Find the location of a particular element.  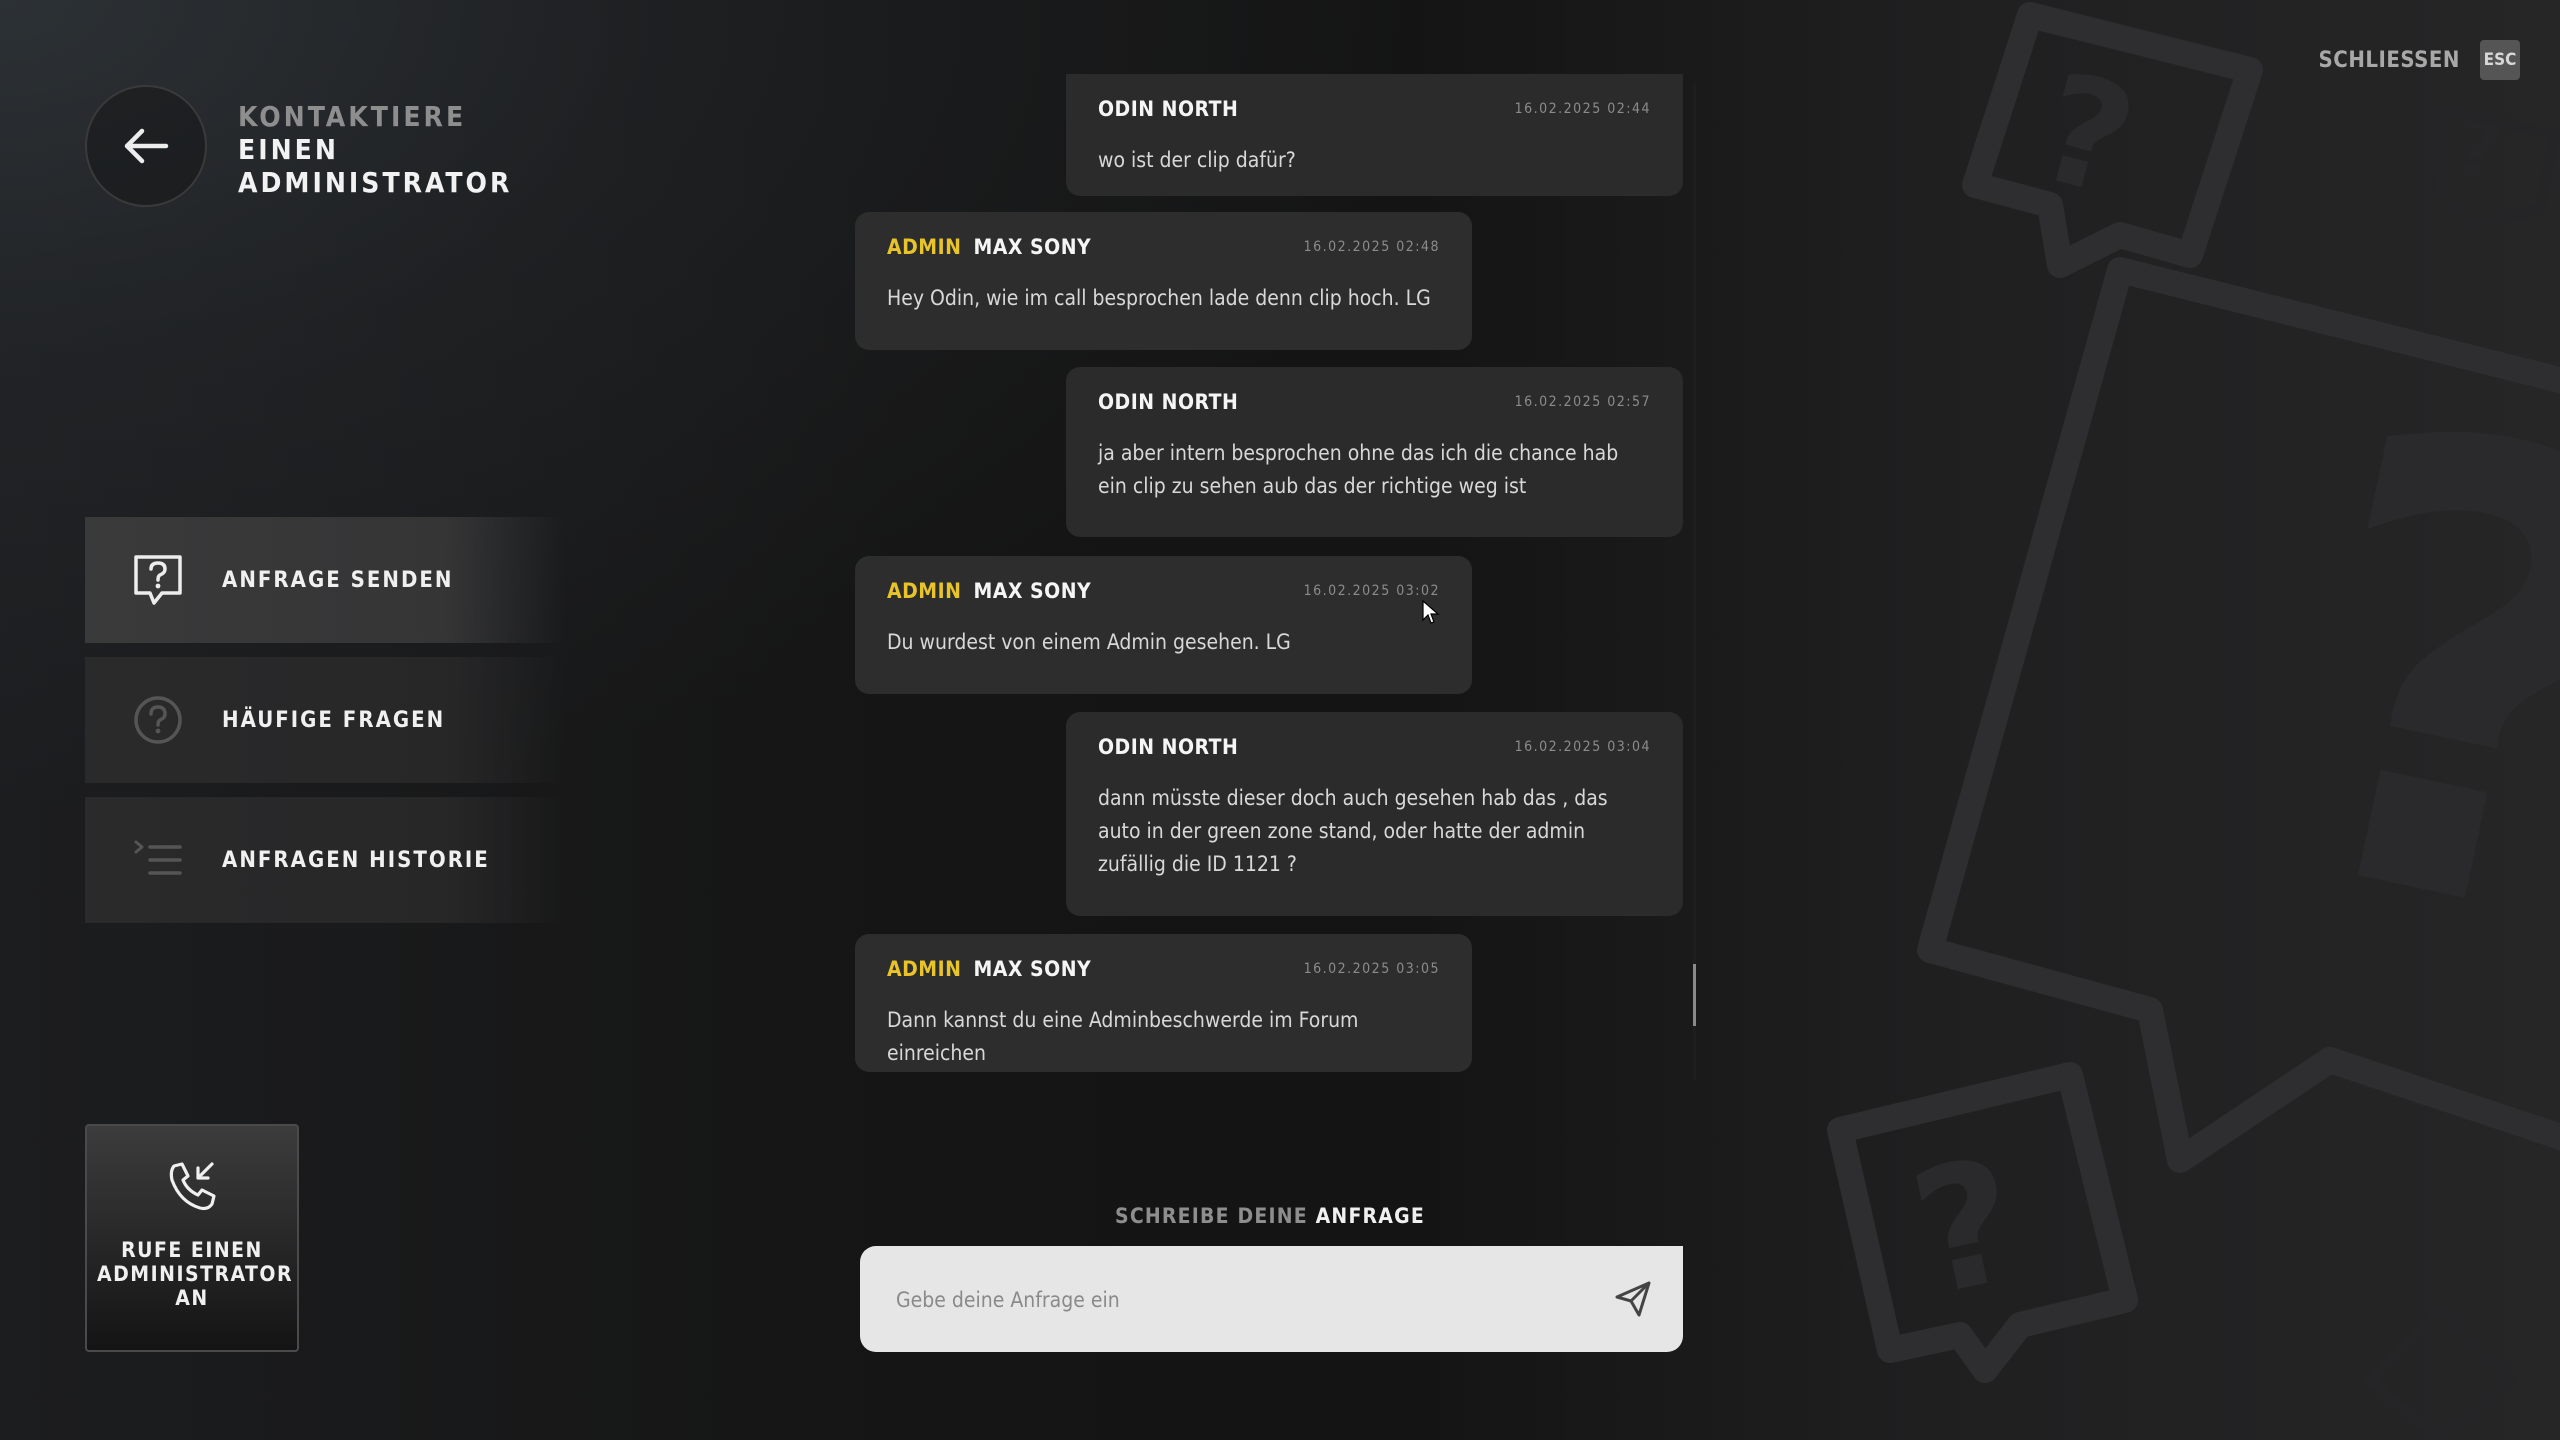

message-timestamp: 16.02.2025 03:02 is located at coordinates (1371, 591).